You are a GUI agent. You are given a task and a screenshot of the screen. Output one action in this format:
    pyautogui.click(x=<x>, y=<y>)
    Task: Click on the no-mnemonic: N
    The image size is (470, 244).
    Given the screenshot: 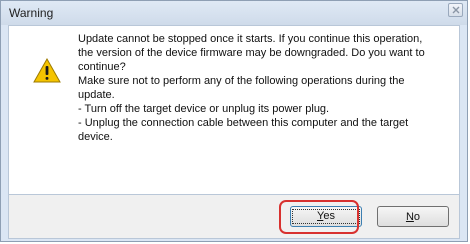 What is the action you would take?
    pyautogui.click(x=409, y=216)
    